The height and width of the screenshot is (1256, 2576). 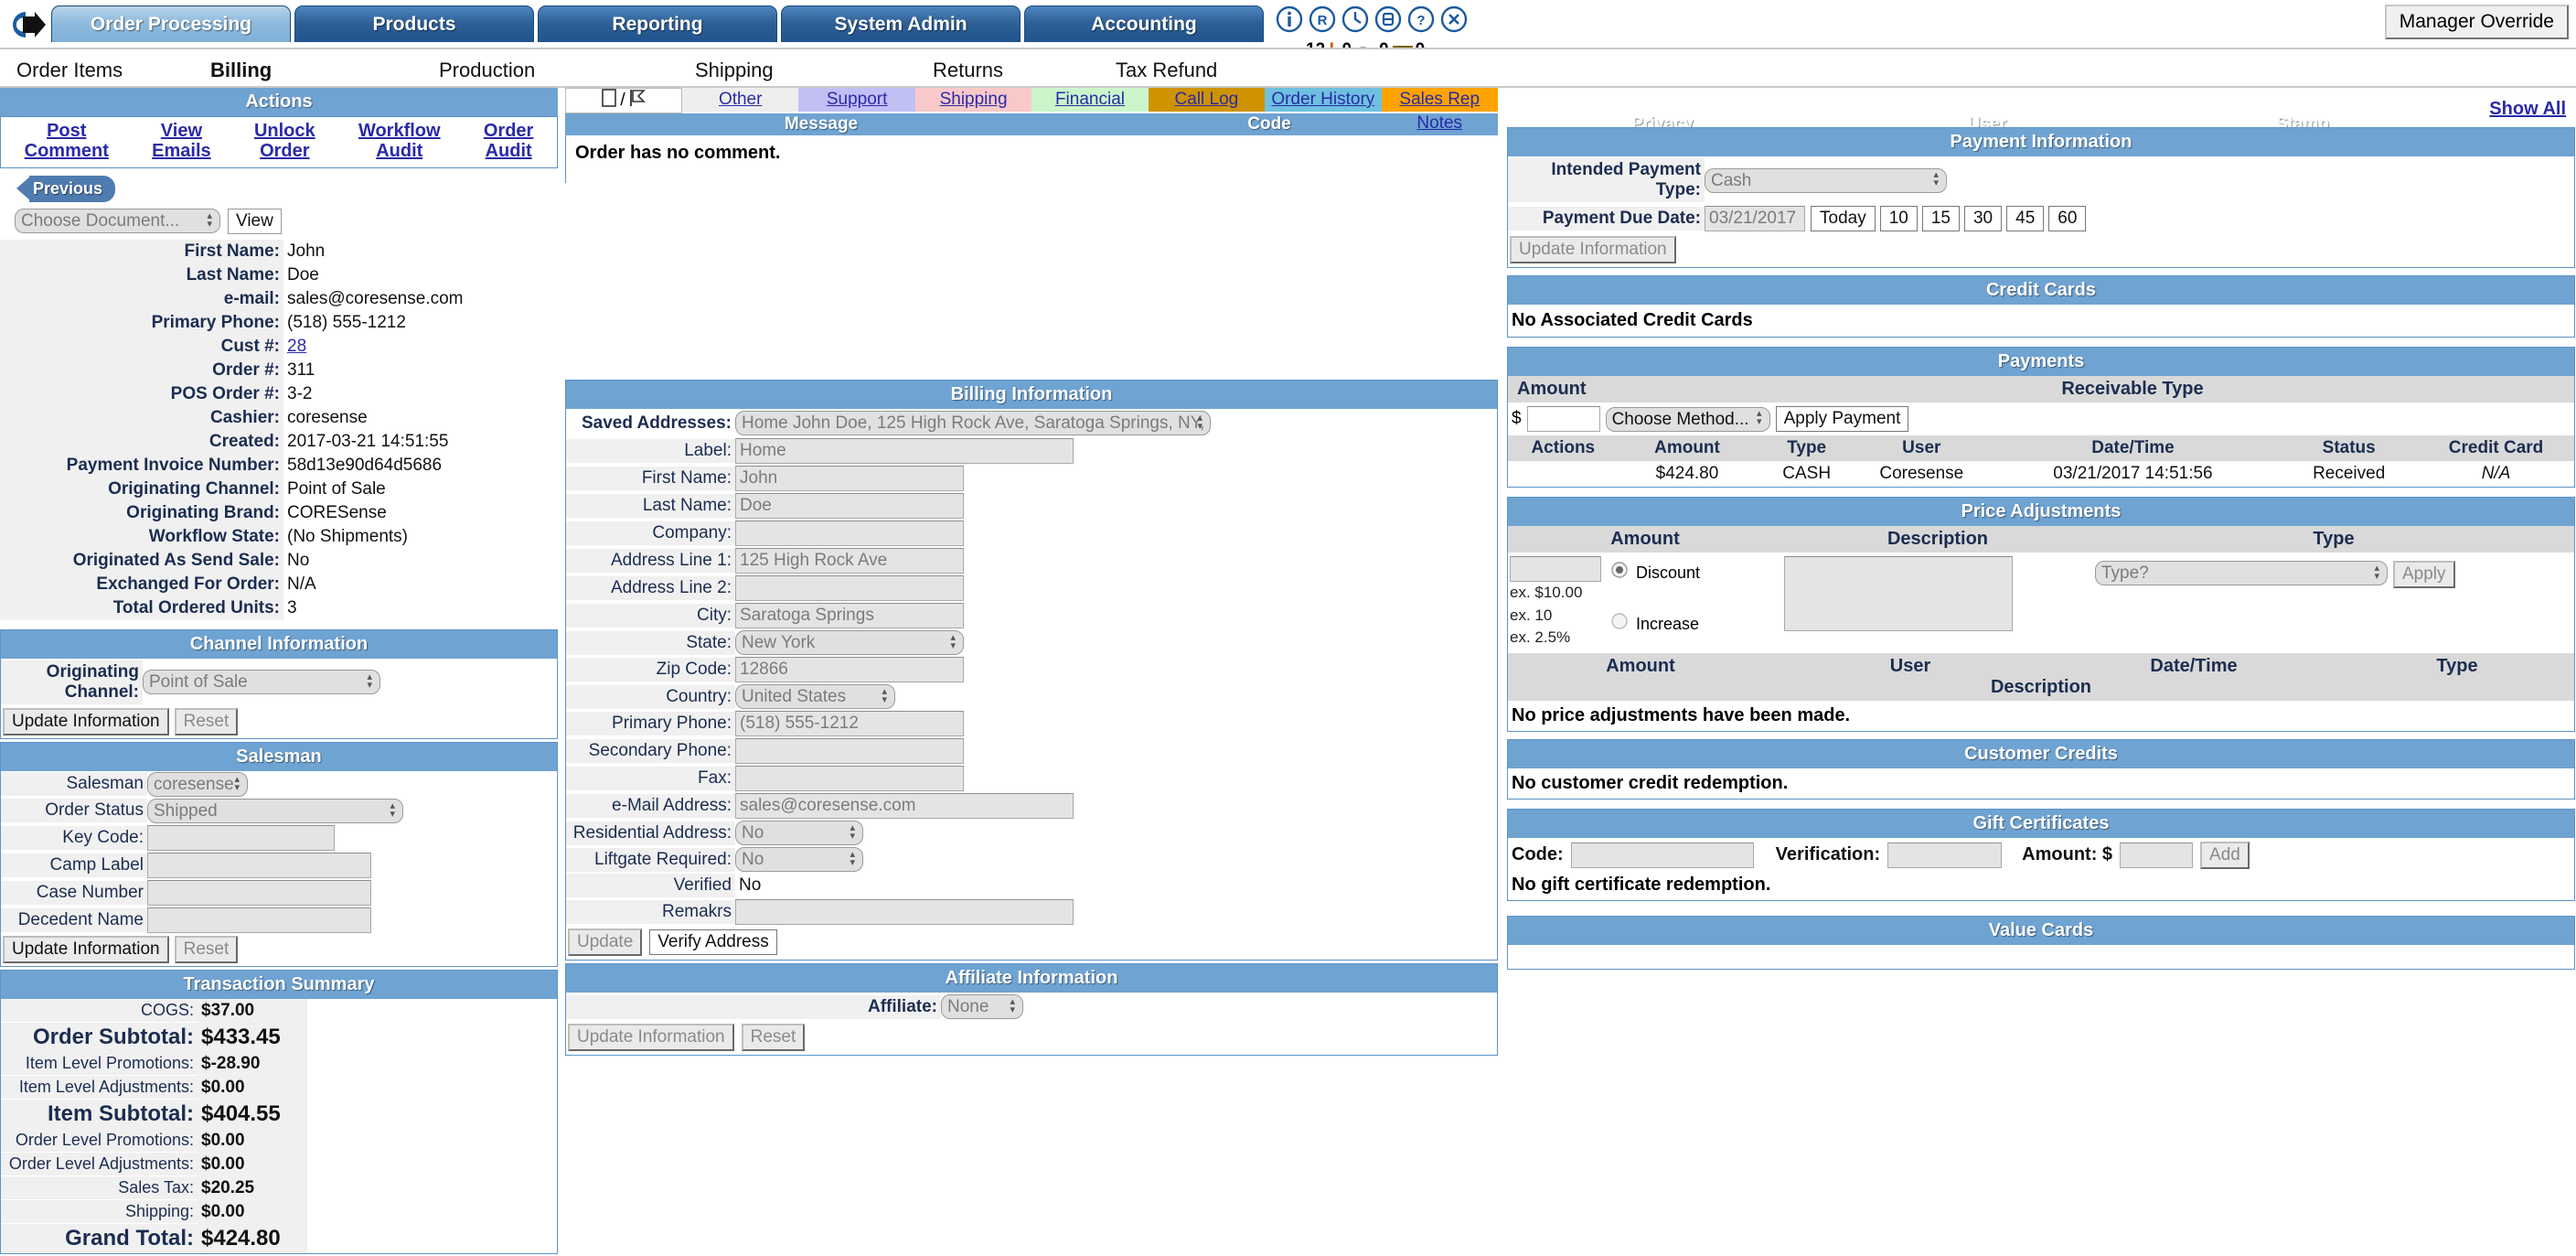 What do you see at coordinates (1166, 70) in the screenshot?
I see `subnav-item-tax-refund: Tax Refund` at bounding box center [1166, 70].